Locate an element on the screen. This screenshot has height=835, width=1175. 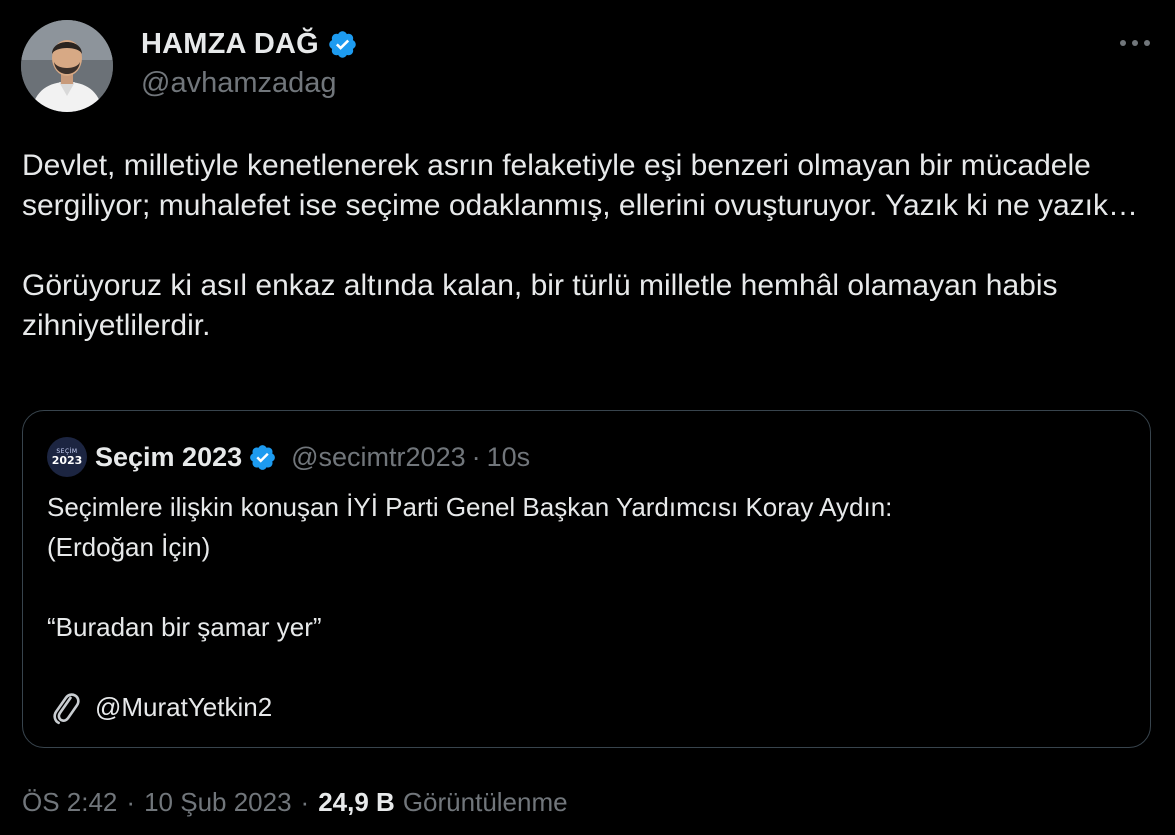
more-options-button is located at coordinates (1135, 44).